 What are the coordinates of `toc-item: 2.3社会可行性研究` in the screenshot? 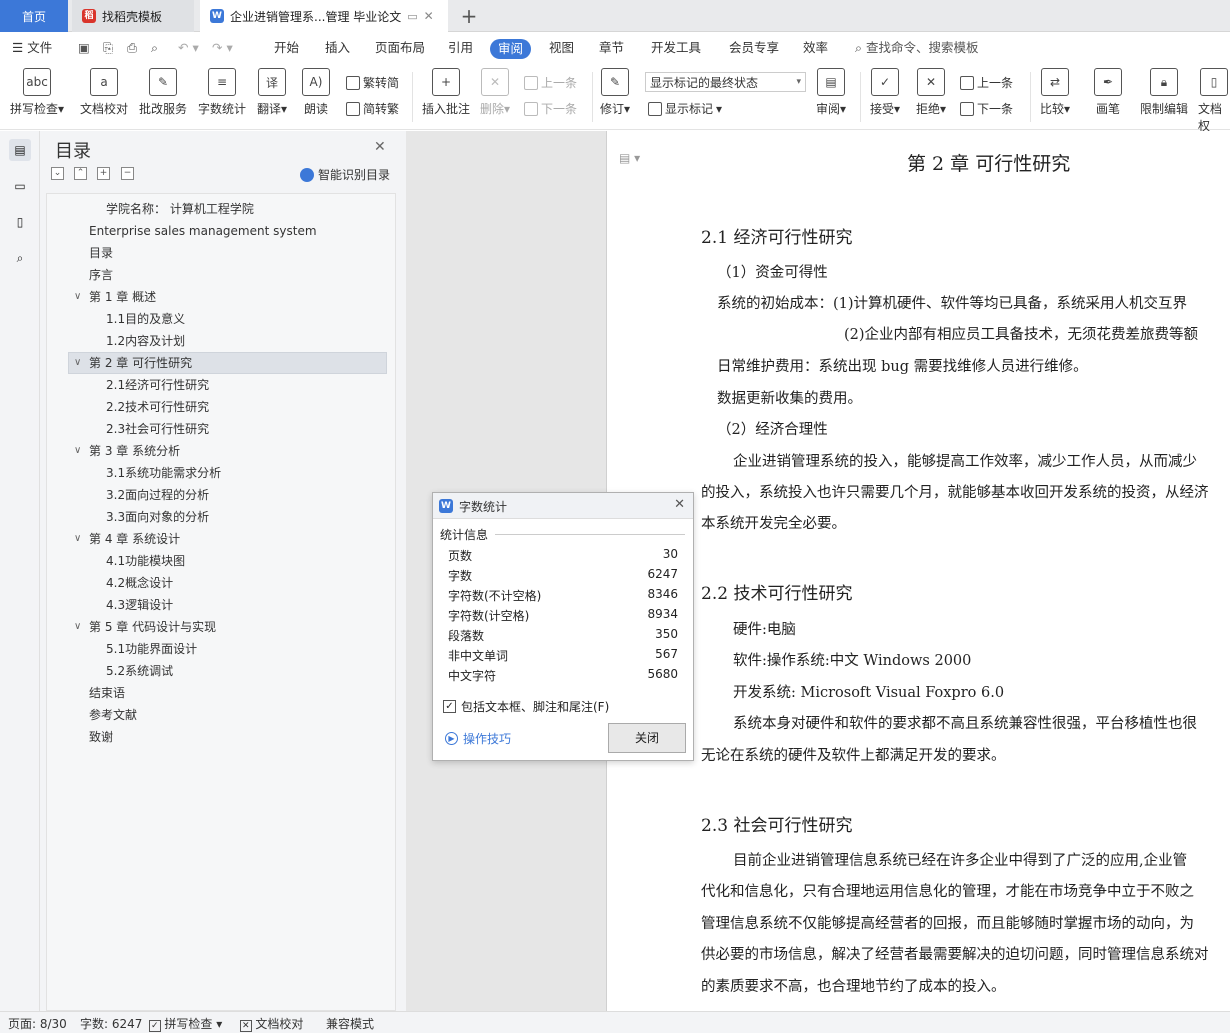 It's located at (157, 429).